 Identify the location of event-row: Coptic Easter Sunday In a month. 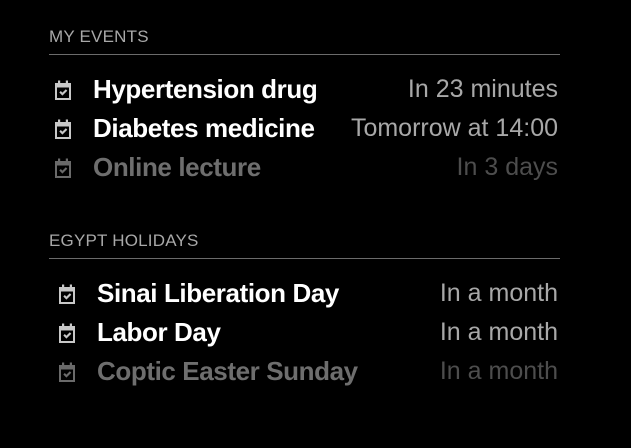
(304, 371).